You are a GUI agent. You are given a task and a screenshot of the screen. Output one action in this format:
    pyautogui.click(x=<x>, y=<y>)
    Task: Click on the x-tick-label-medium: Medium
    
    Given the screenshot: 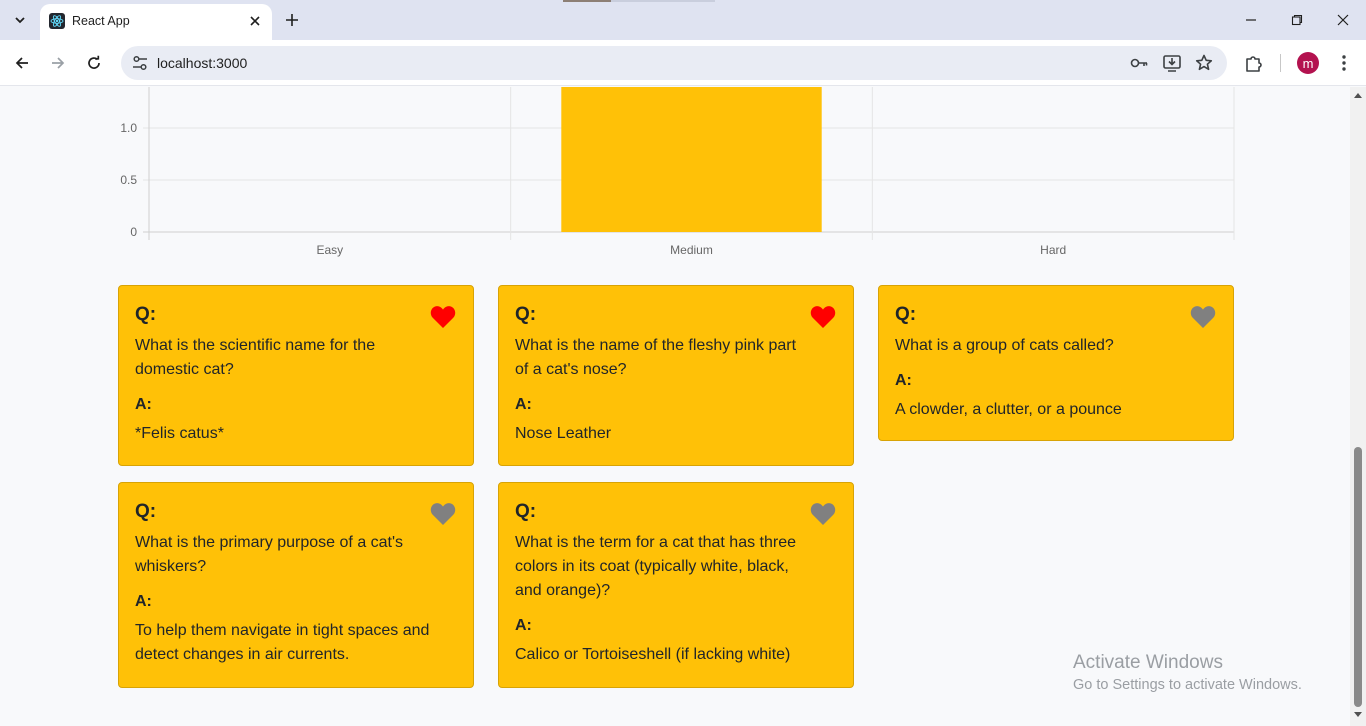 What is the action you would take?
    pyautogui.click(x=691, y=250)
    